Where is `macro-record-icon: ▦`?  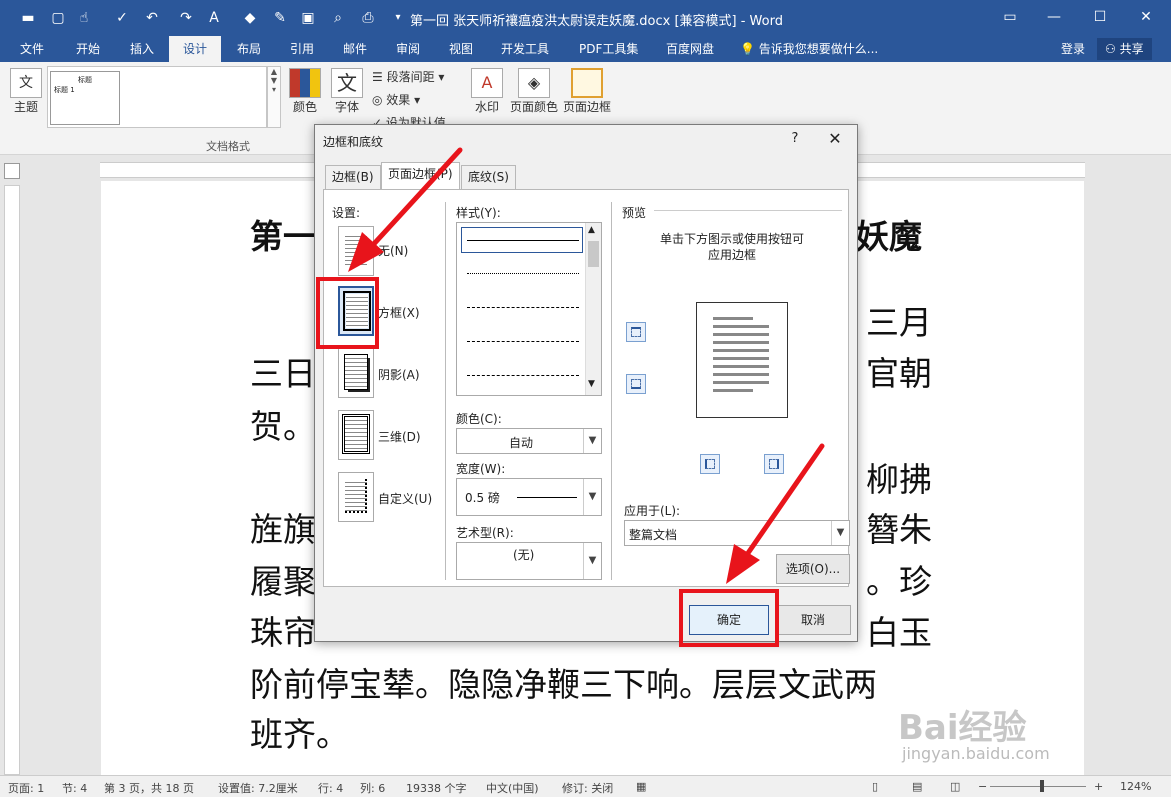 macro-record-icon: ▦ is located at coordinates (641, 786).